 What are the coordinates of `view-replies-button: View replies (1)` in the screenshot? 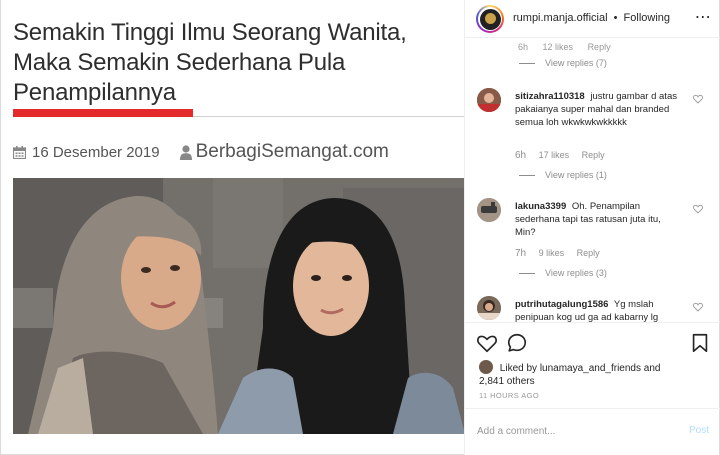 It's located at (563, 175).